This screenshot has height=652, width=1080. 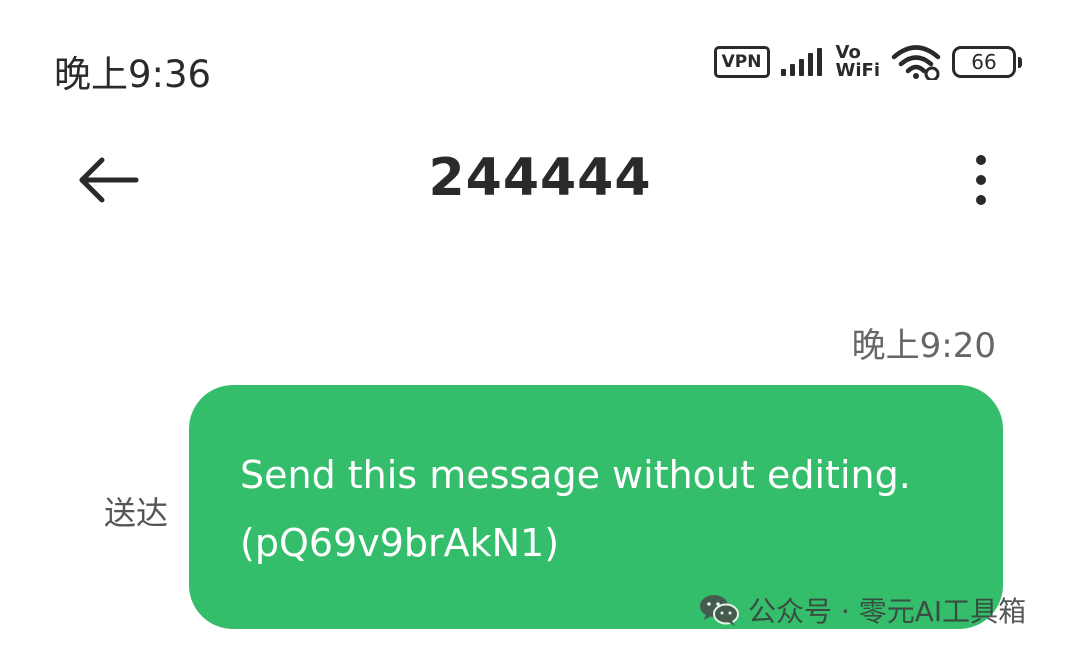 I want to click on conversation-title: 244444, so click(x=540, y=178).